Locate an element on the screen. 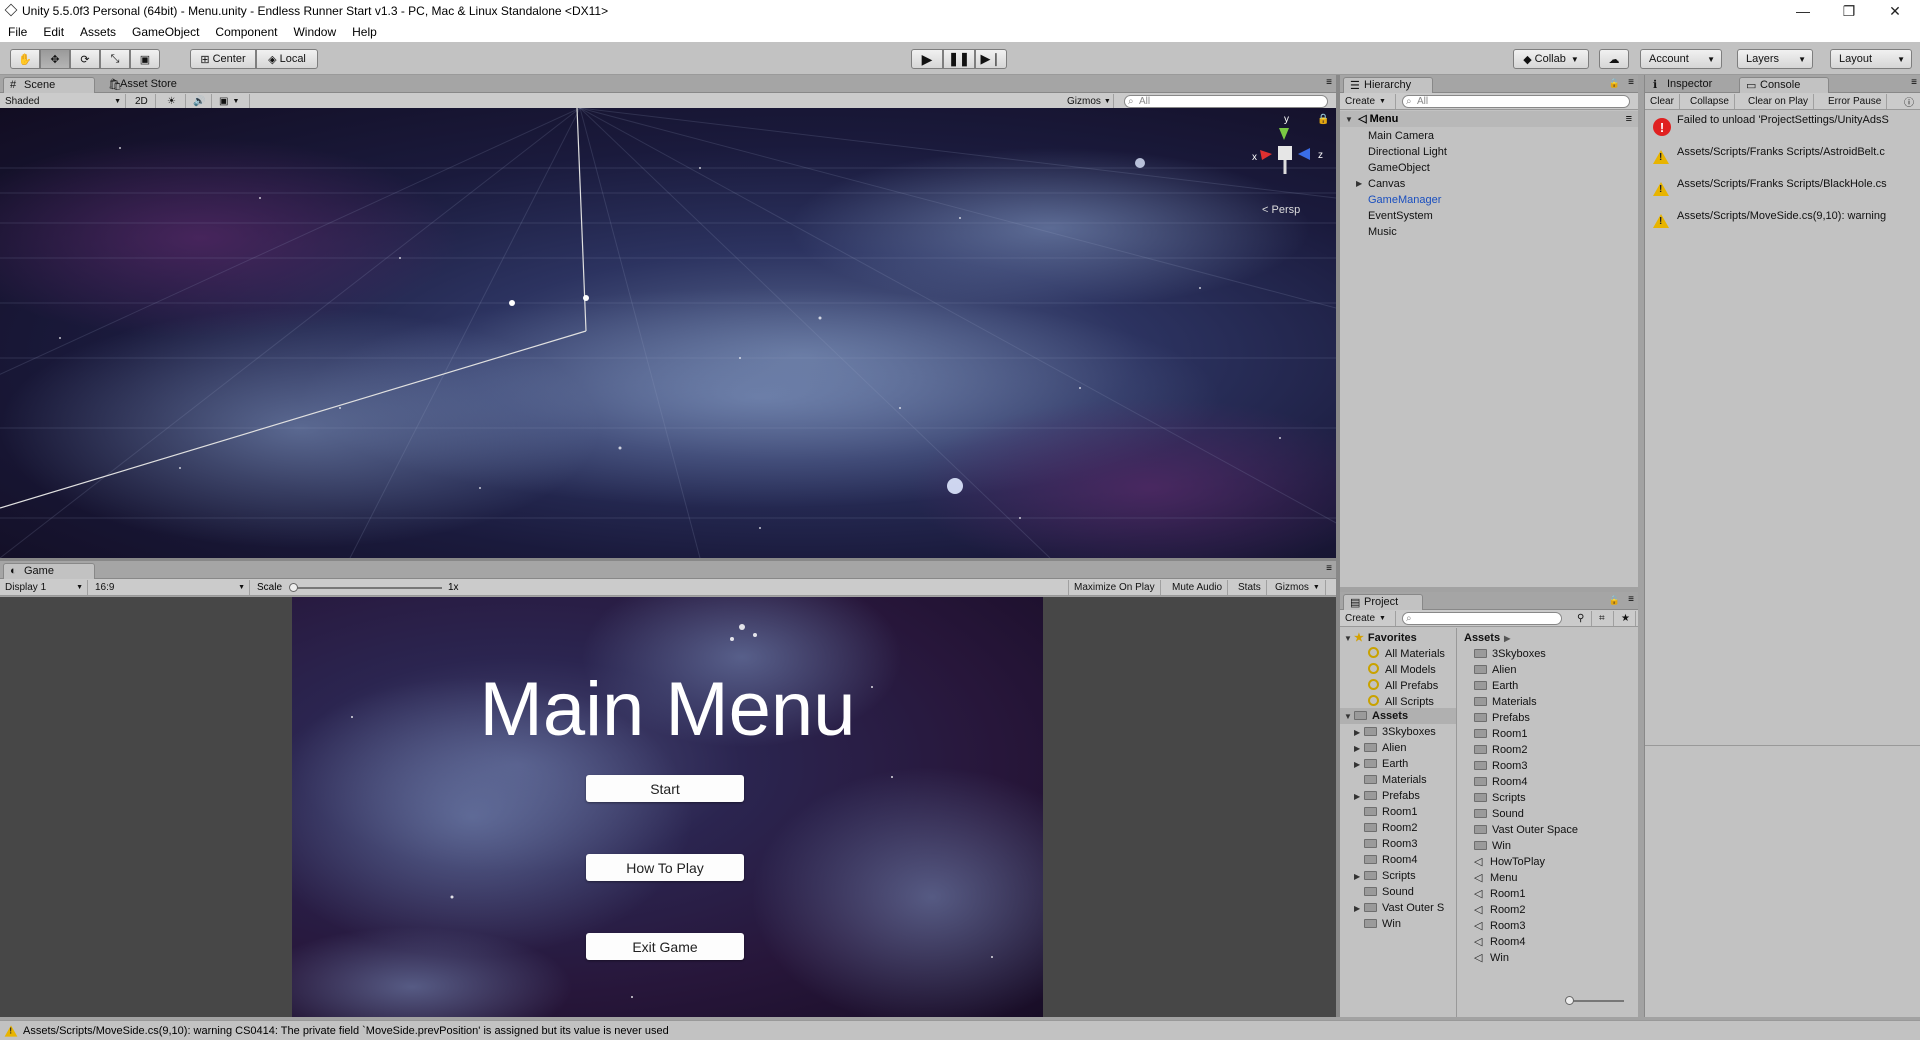  game-gizmos-dropdown: Gizmos ▼ is located at coordinates (1298, 587).